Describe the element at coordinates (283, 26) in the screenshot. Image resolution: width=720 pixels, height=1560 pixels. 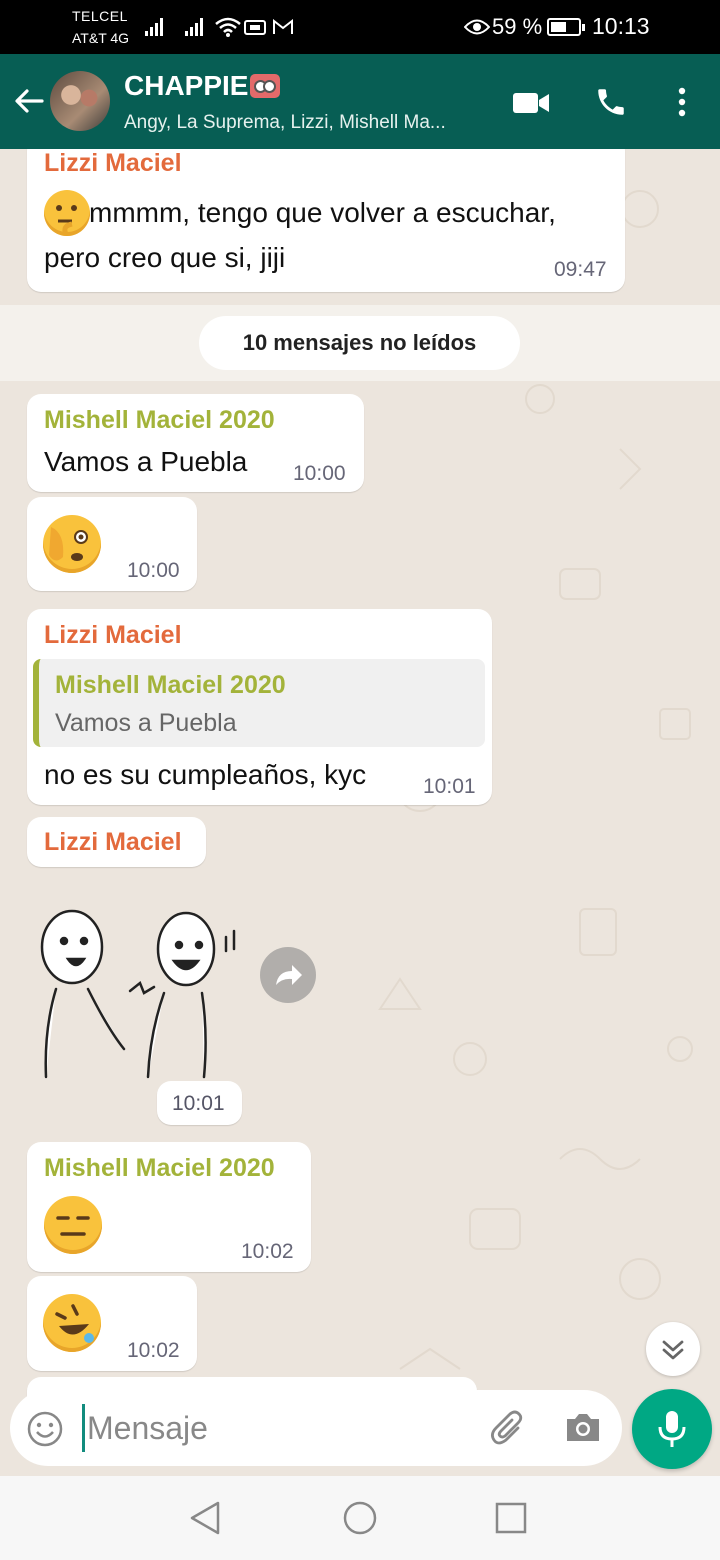
I see `gmail-icon` at that location.